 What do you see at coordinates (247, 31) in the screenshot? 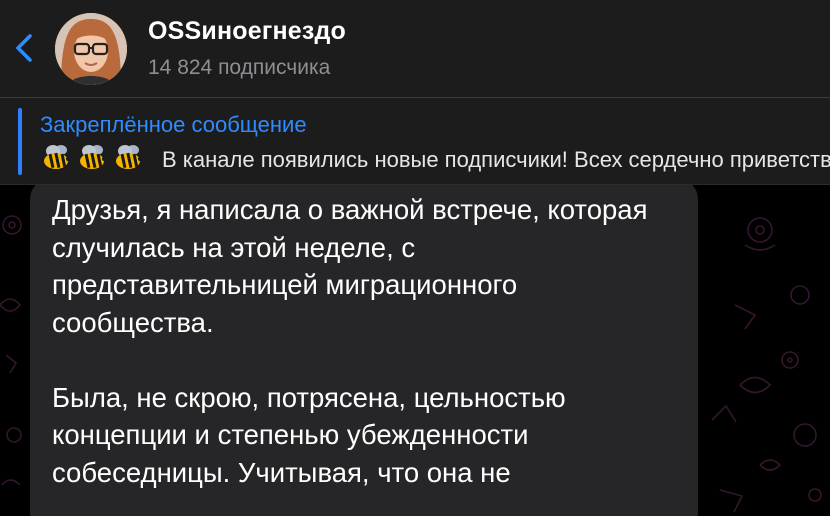
I see `channel-title: OSSиноегнездо` at bounding box center [247, 31].